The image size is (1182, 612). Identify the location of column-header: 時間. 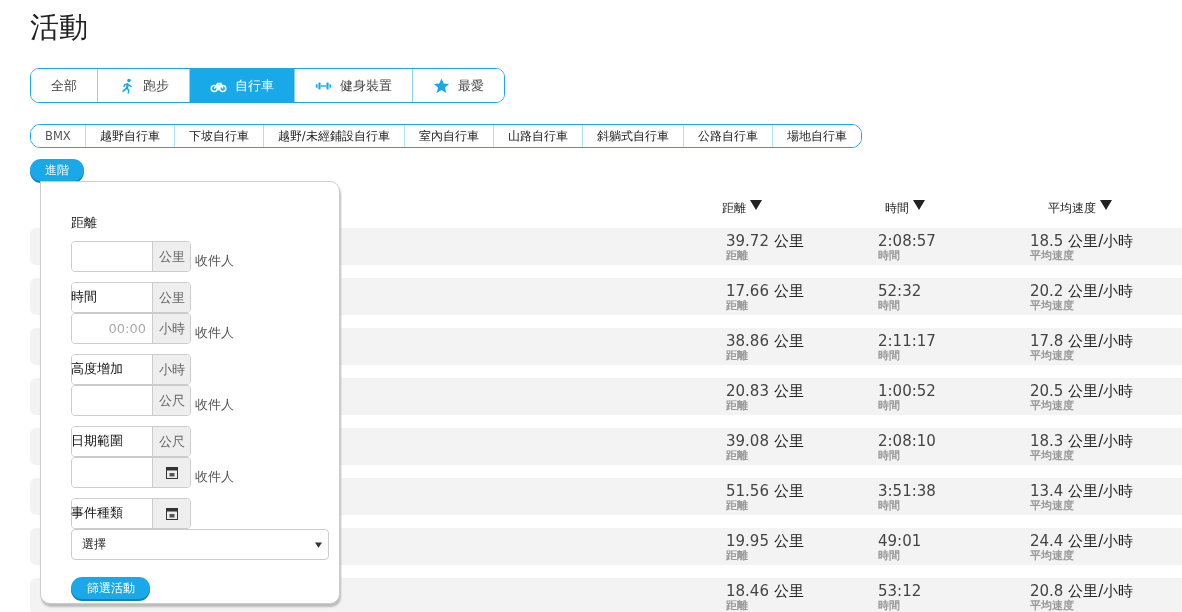
(897, 208).